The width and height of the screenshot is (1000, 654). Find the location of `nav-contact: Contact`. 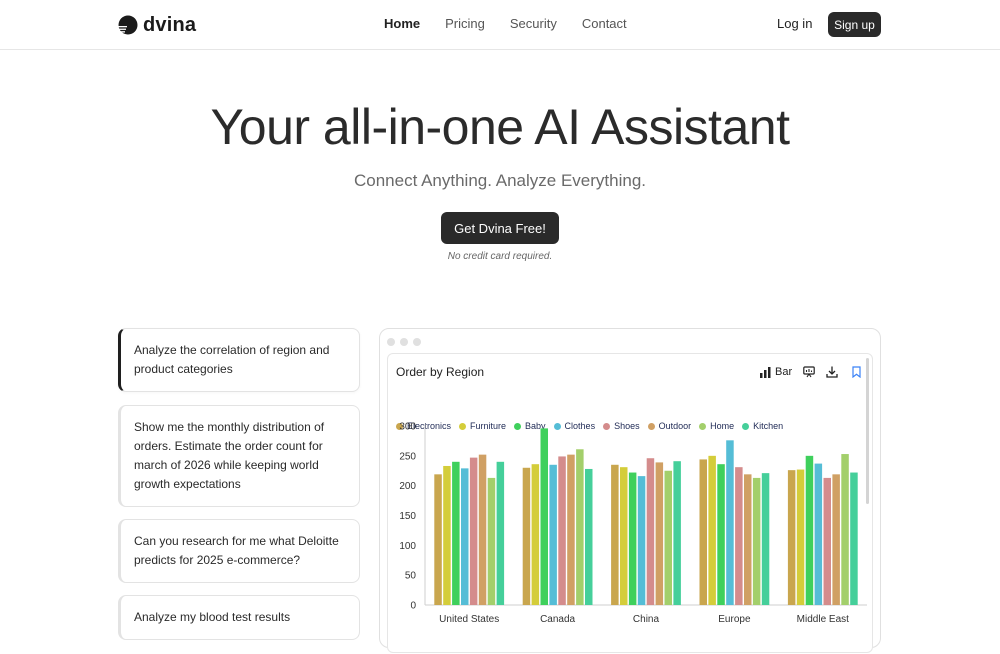

nav-contact: Contact is located at coordinates (604, 24).